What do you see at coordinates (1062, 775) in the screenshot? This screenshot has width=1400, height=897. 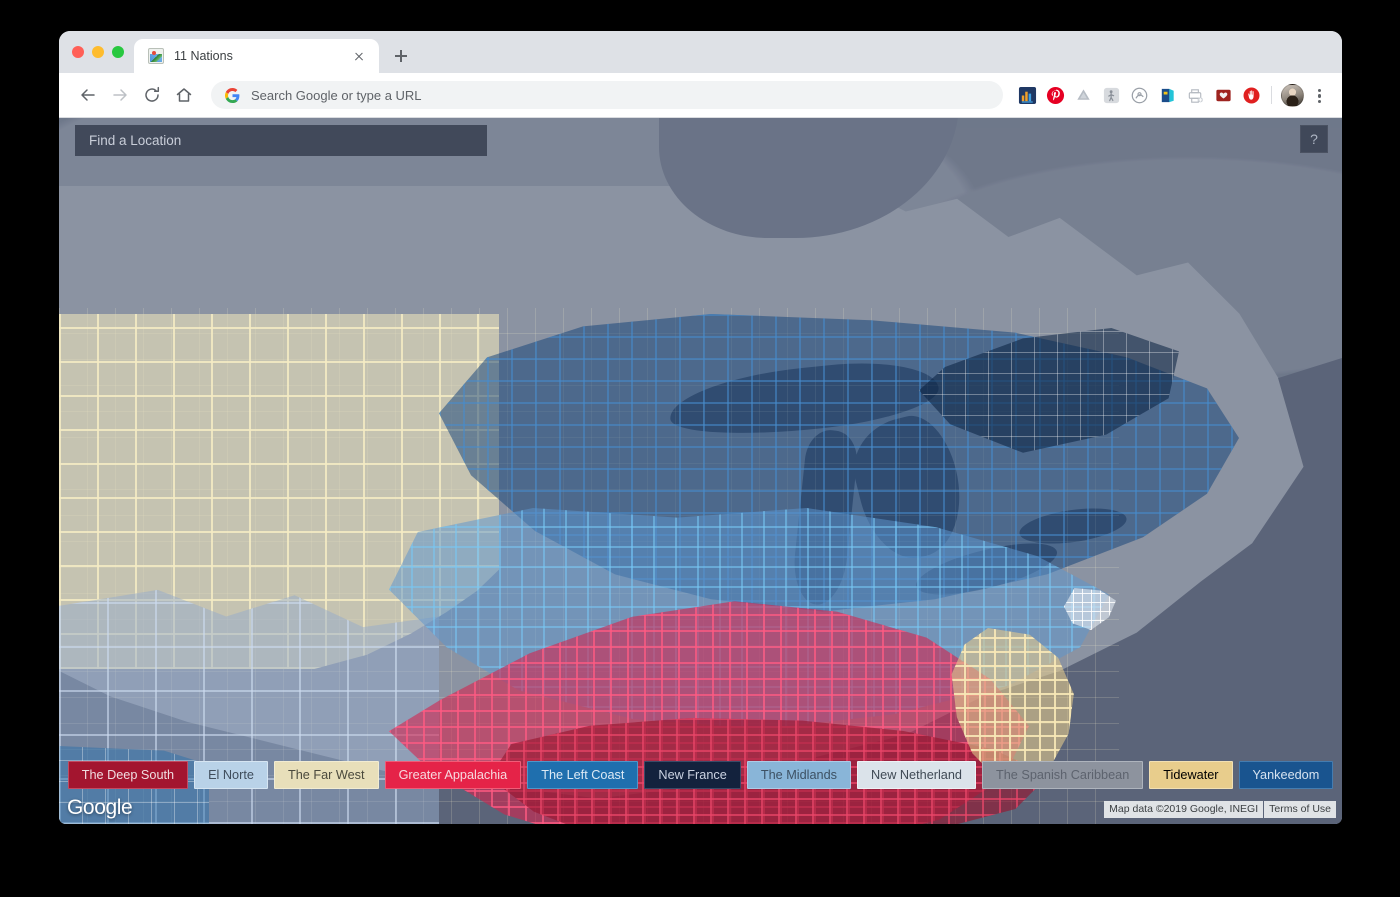 I see `legend-button-the-spanish-caribbean: The Spanish Caribbean` at bounding box center [1062, 775].